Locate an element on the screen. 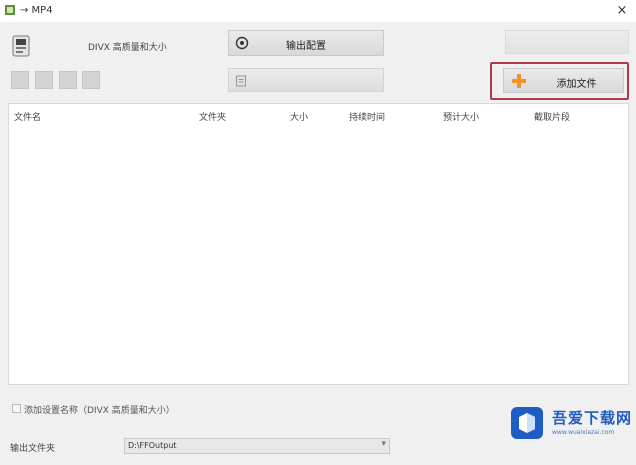 The height and width of the screenshot is (465, 636). output-folder-value: D:\FFOutput is located at coordinates (152, 445).